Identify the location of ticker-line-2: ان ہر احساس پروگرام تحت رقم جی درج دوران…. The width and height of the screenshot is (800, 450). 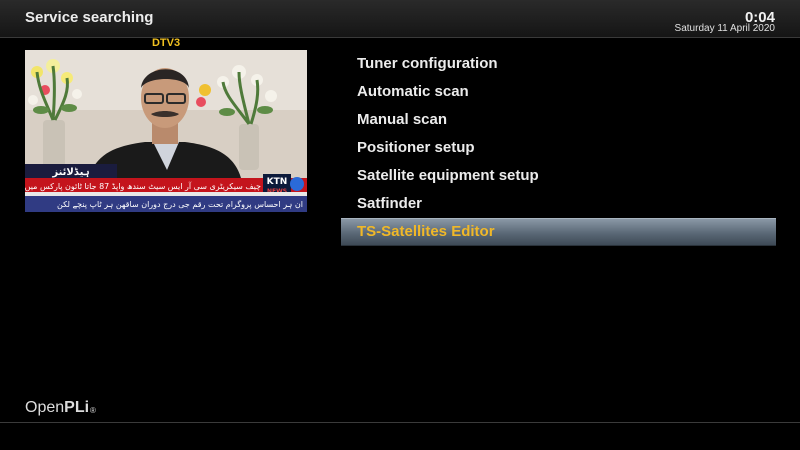
(180, 204).